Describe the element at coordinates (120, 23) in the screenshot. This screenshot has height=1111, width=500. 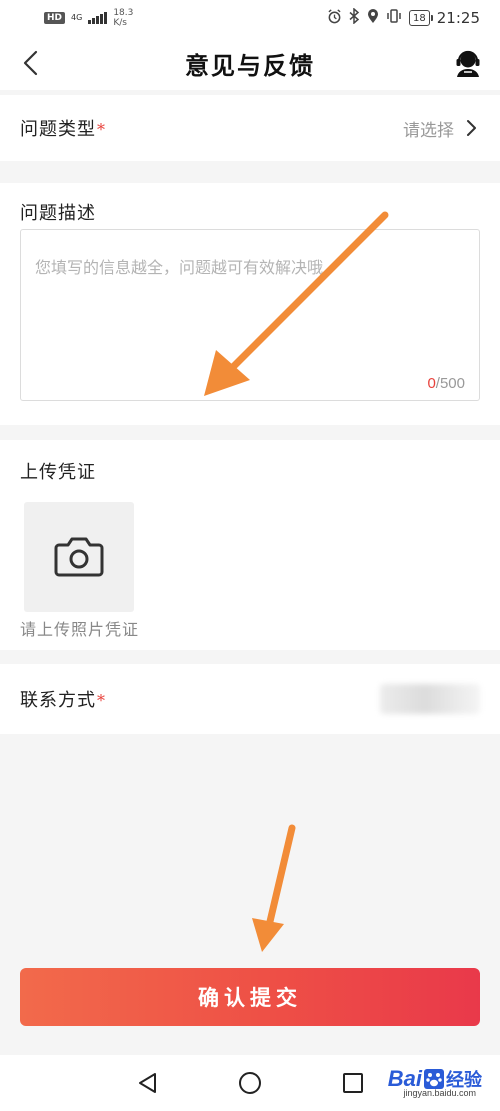
I see `network-speed-unit: K/s` at that location.